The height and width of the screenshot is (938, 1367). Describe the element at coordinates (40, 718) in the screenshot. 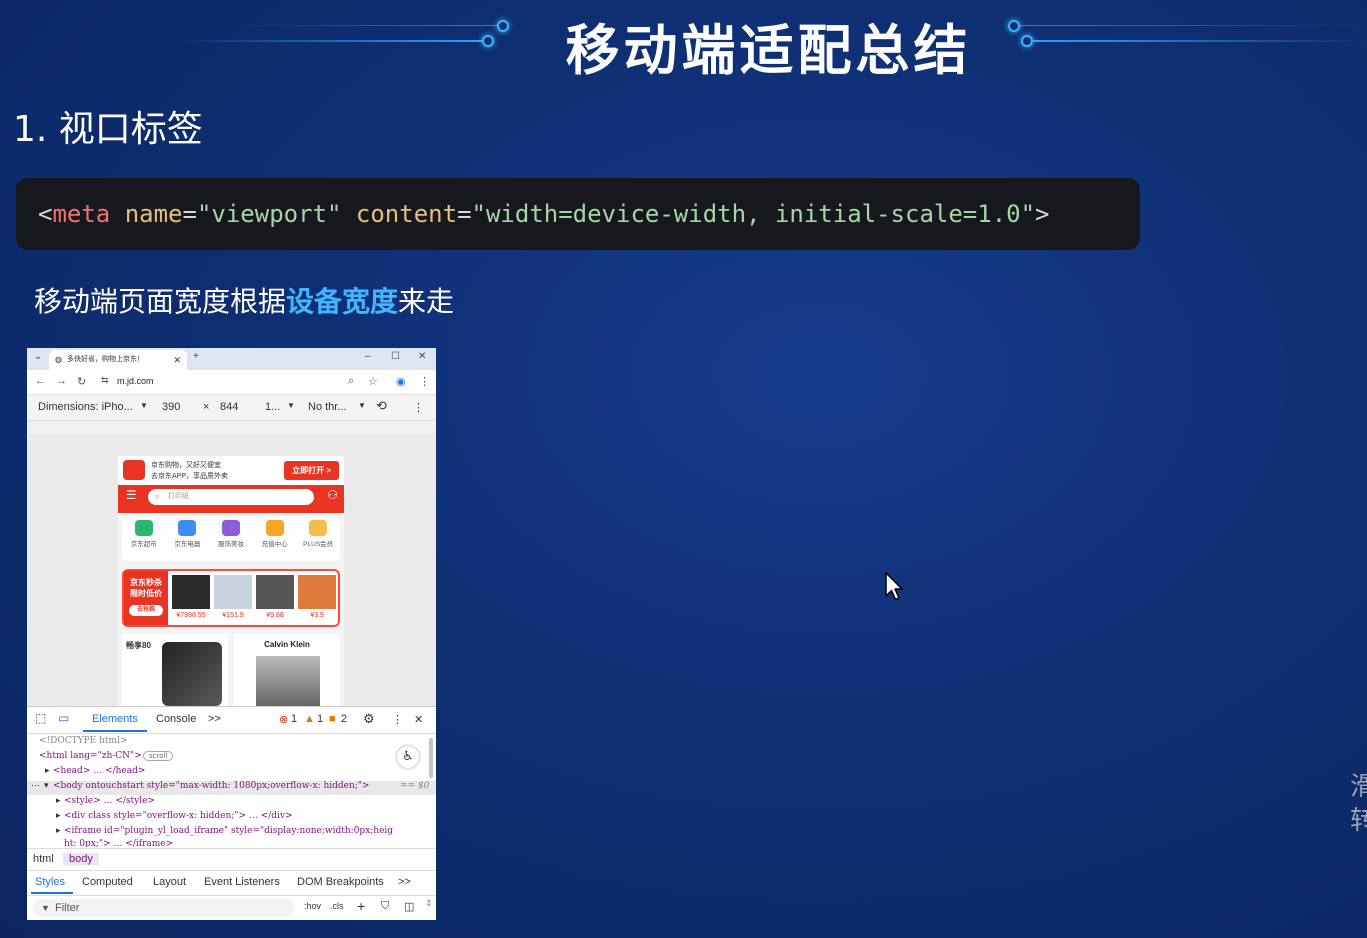

I see `inspect-element-icon: ⬚` at that location.